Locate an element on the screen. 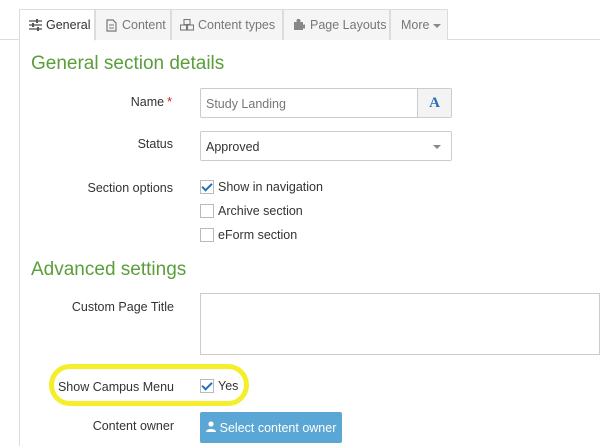  tab-page-layouts: Page Layouts is located at coordinates (336, 24).